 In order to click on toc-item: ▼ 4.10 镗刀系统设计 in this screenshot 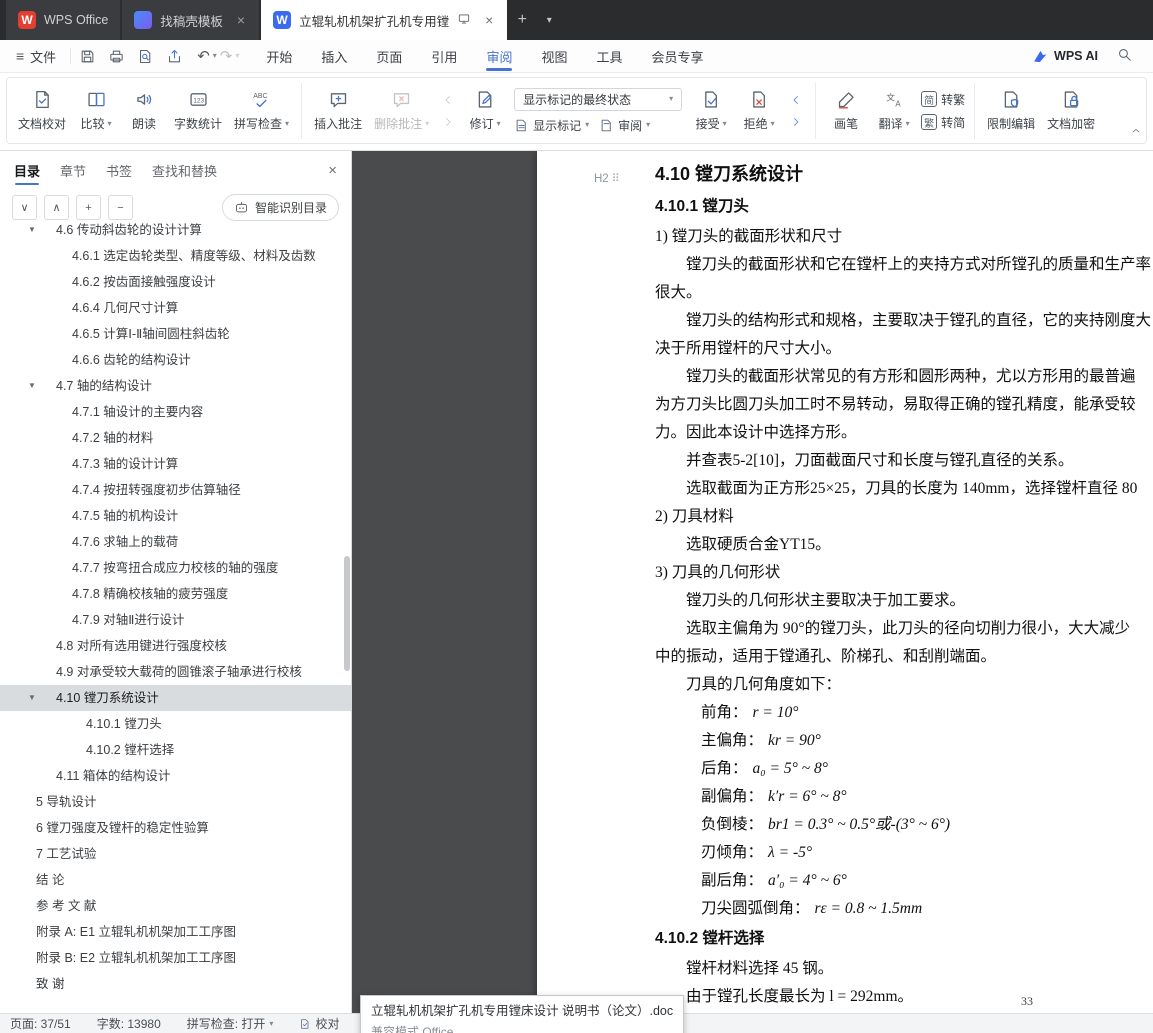, I will do `click(175, 698)`.